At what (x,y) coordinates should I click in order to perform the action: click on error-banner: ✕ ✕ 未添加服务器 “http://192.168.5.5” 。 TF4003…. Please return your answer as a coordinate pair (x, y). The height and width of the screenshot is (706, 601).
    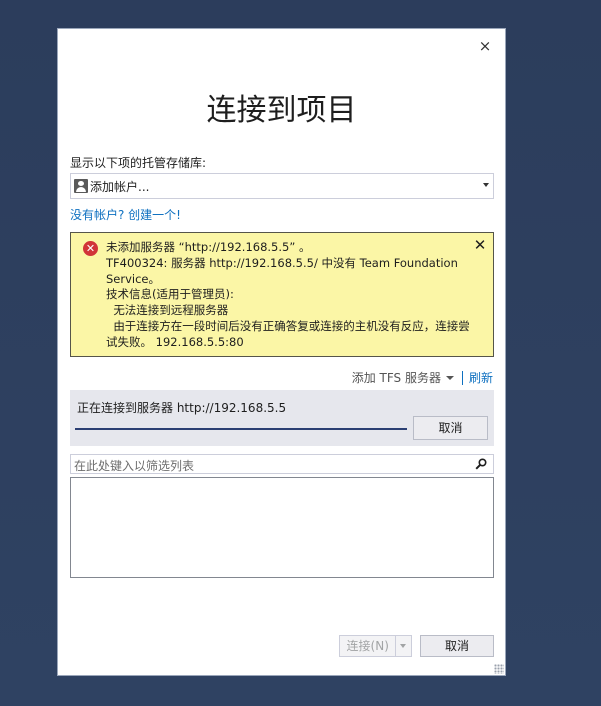
    Looking at the image, I should click on (282, 294).